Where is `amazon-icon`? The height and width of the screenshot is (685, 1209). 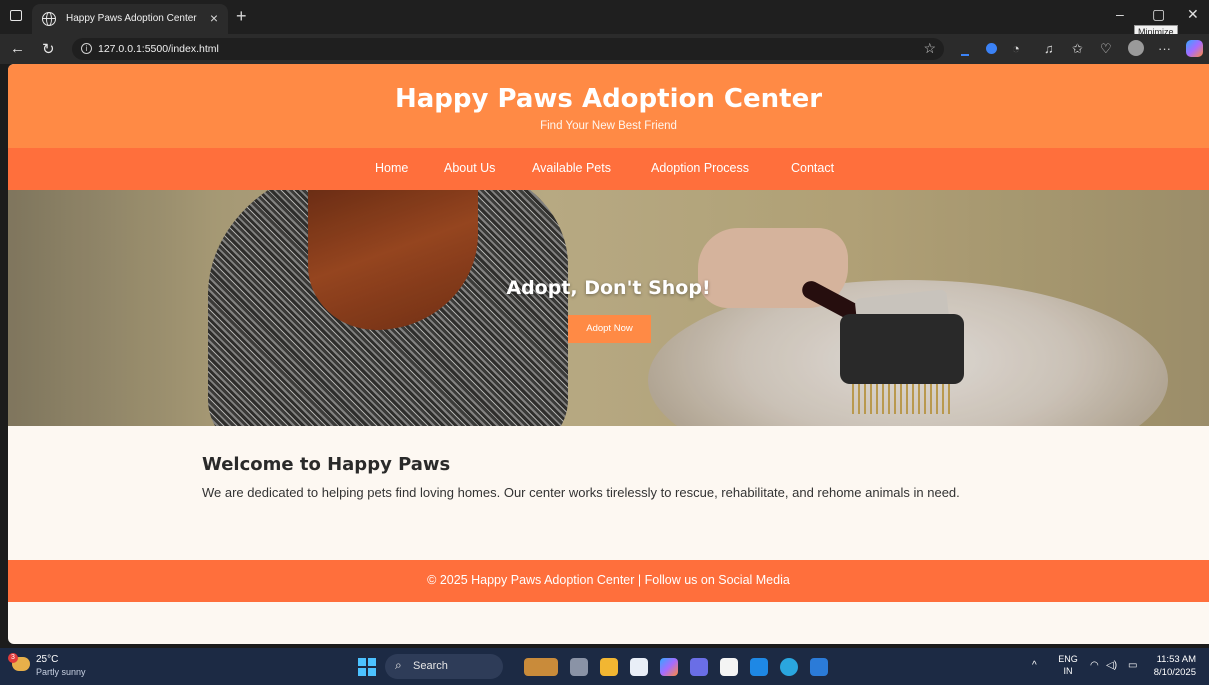 amazon-icon is located at coordinates (729, 667).